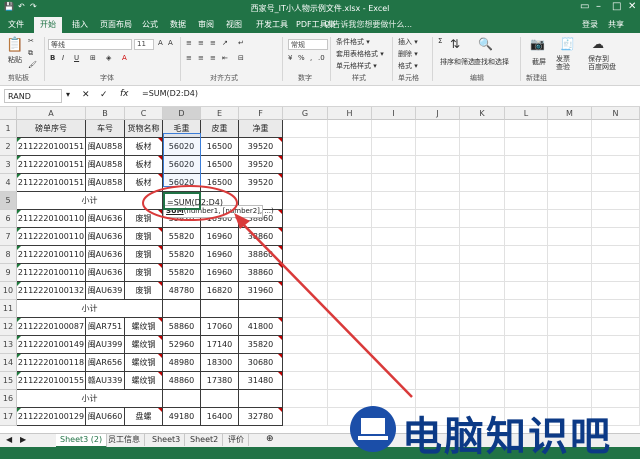  What do you see at coordinates (206, 24) in the screenshot?
I see `tab-review: 审阅` at bounding box center [206, 24].